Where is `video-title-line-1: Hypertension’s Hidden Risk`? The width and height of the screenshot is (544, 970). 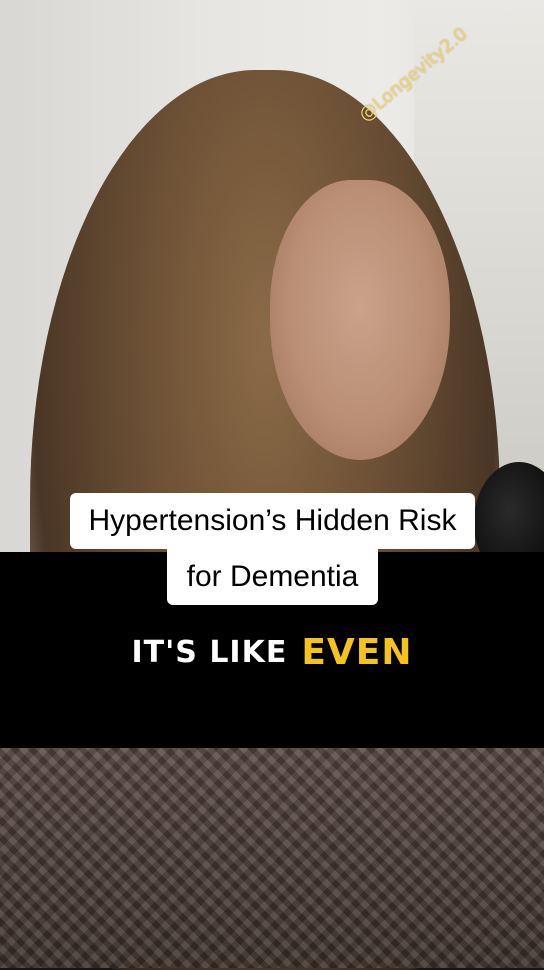 video-title-line-1: Hypertension’s Hidden Risk is located at coordinates (272, 521).